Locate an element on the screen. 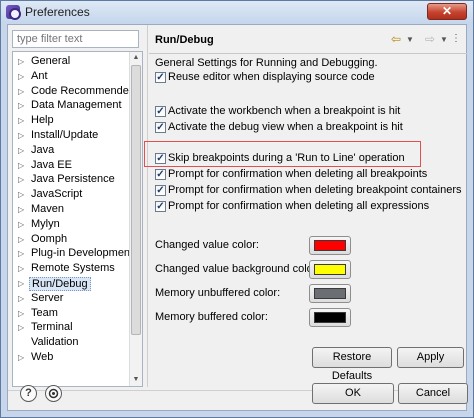 This screenshot has width=474, height=418. tree-item-label: General is located at coordinates (51, 61).